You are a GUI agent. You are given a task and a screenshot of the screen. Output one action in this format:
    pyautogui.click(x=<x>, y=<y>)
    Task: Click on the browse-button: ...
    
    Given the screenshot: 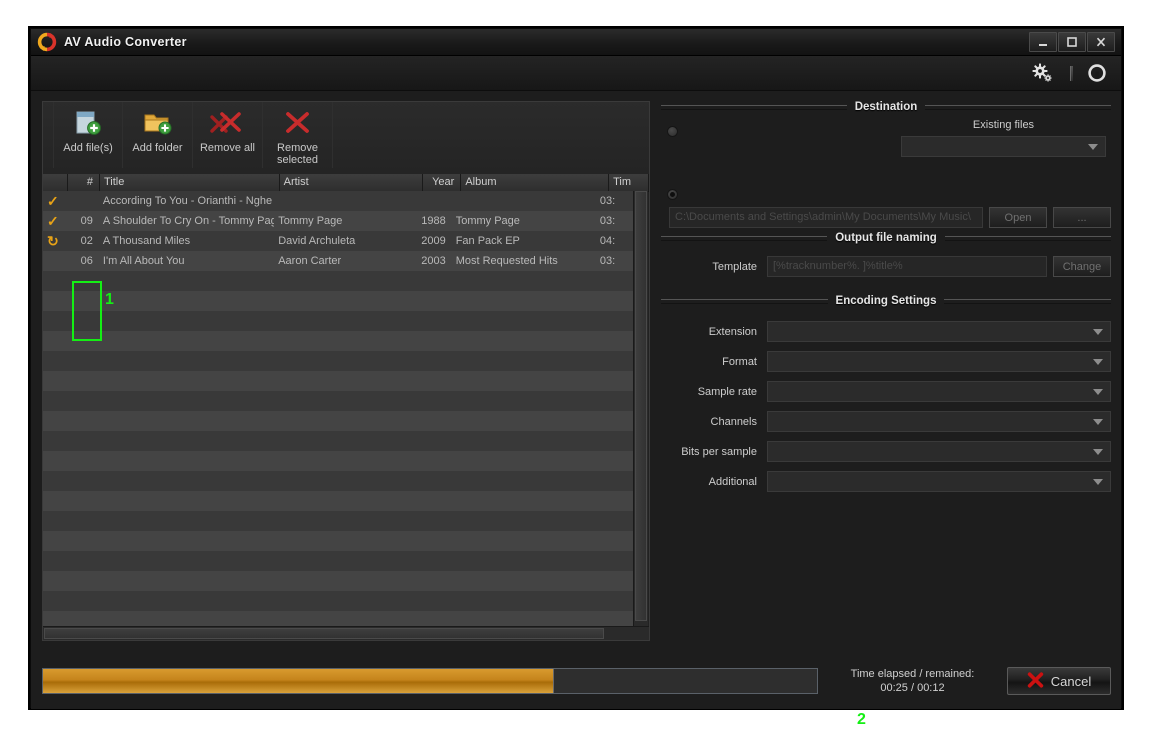 What is the action you would take?
    pyautogui.click(x=1082, y=217)
    